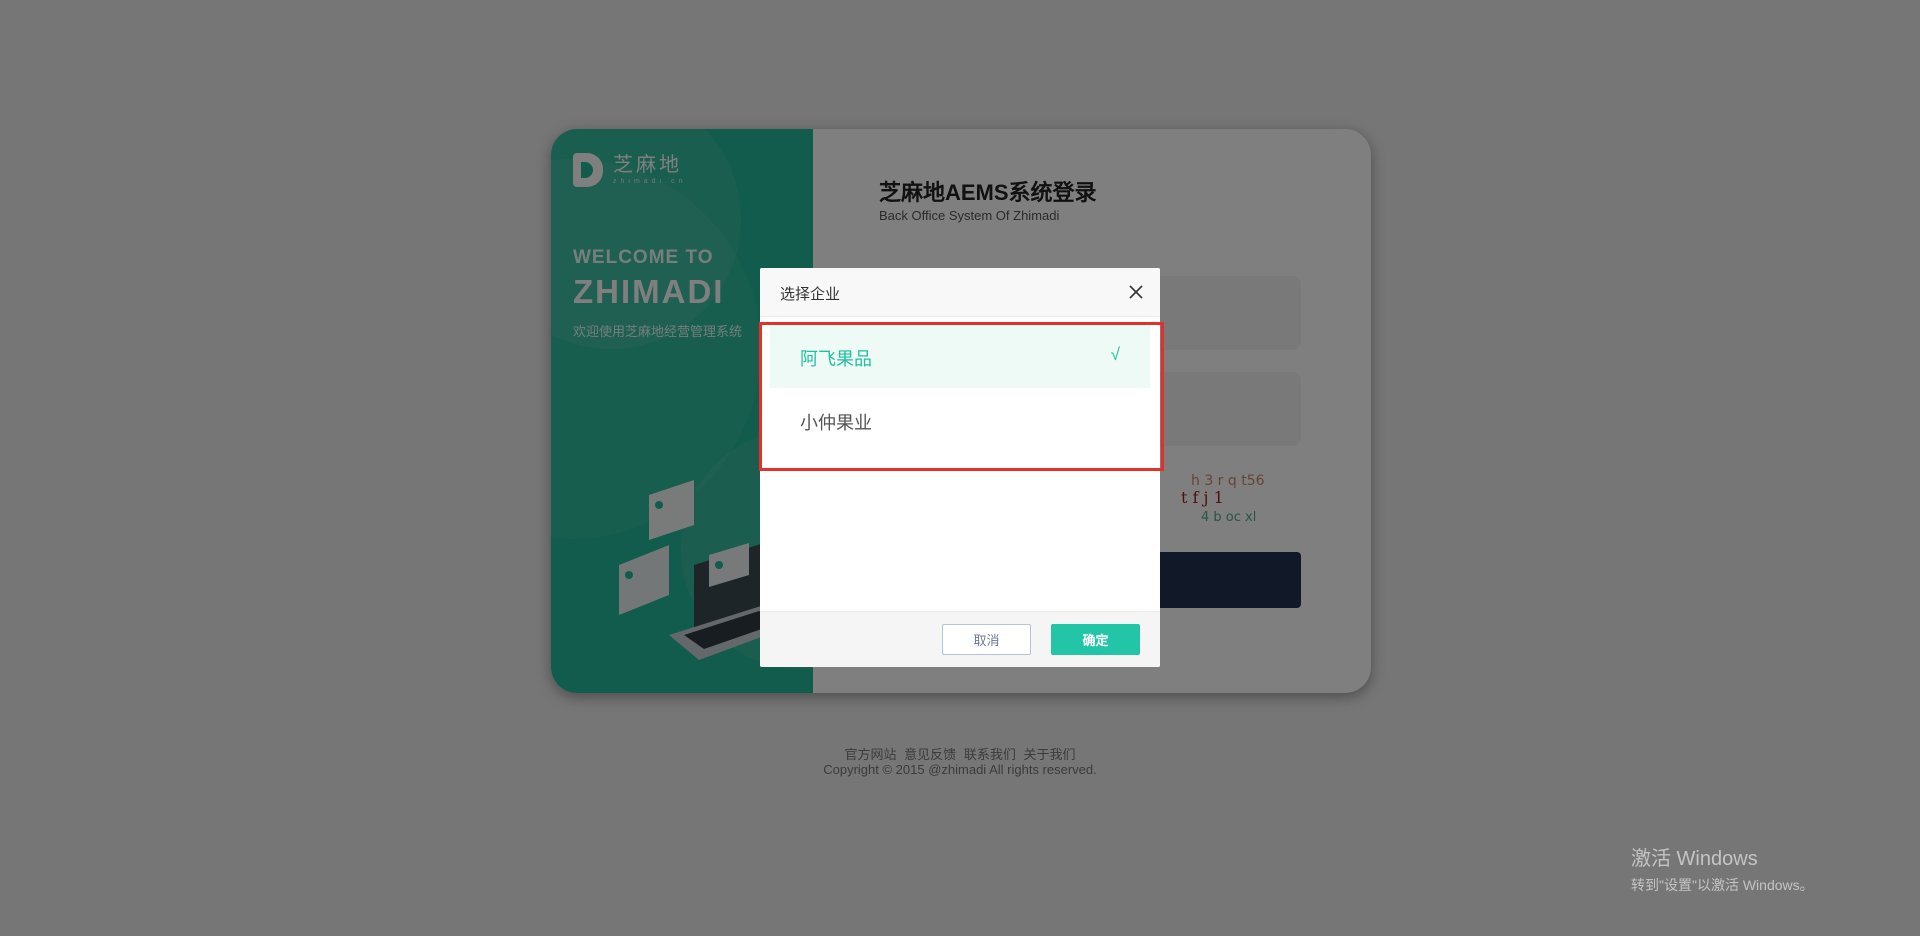  I want to click on dialog-header: 选择企业, so click(960, 292).